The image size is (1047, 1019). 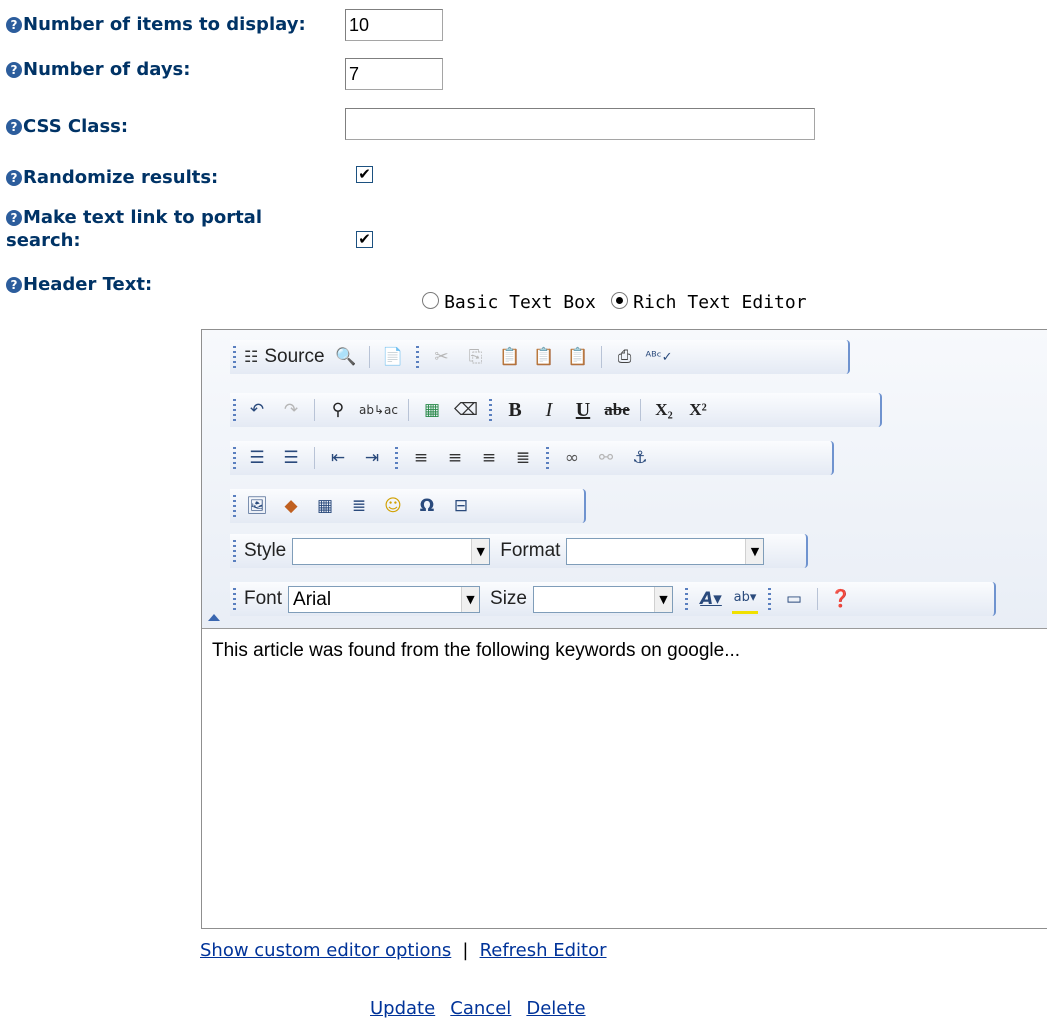 I want to click on paste-word-icon: 📋, so click(x=578, y=357).